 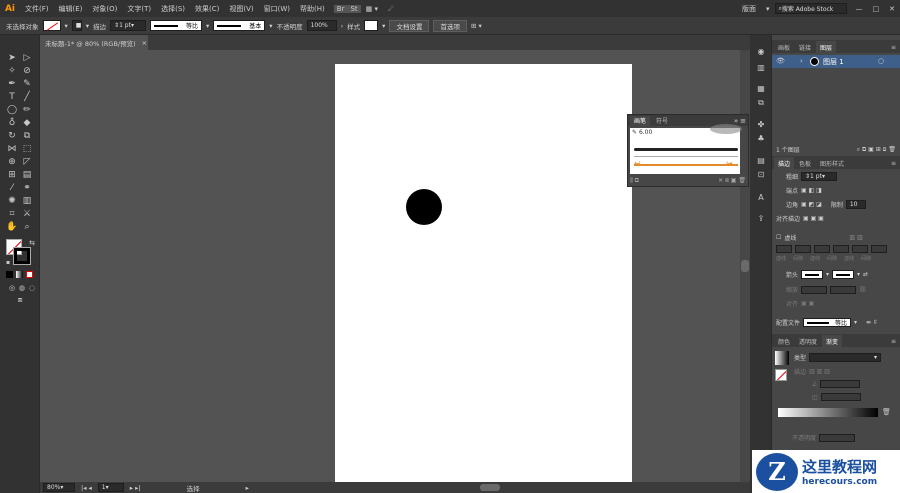 What do you see at coordinates (372, 9) in the screenshot?
I see `arrange-icon: ▦ ▾` at bounding box center [372, 9].